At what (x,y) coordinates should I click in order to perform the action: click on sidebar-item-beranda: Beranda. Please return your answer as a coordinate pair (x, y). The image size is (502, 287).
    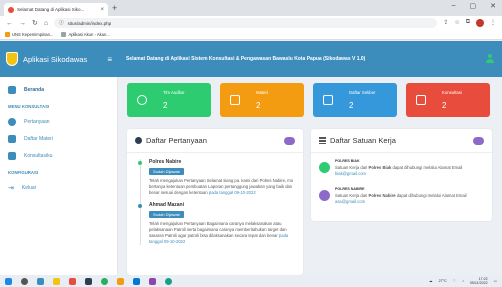
    Looking at the image, I should click on (58, 89).